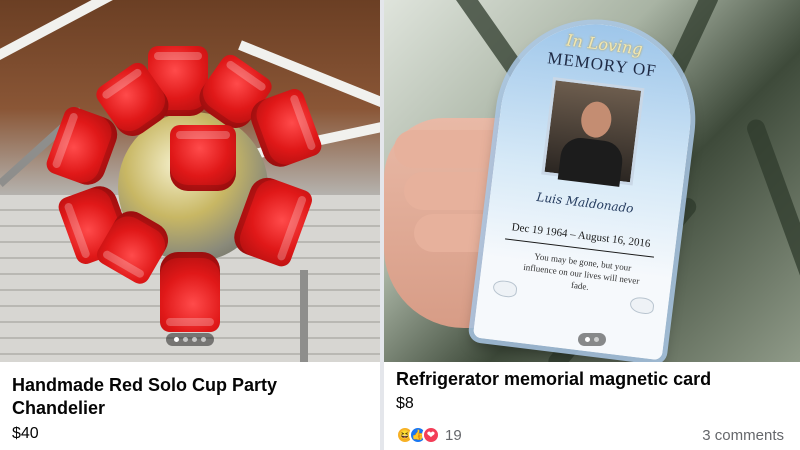  Describe the element at coordinates (157, 397) in the screenshot. I see `listing-title: Handmade Red Solo Cup Party Chandelier` at that location.